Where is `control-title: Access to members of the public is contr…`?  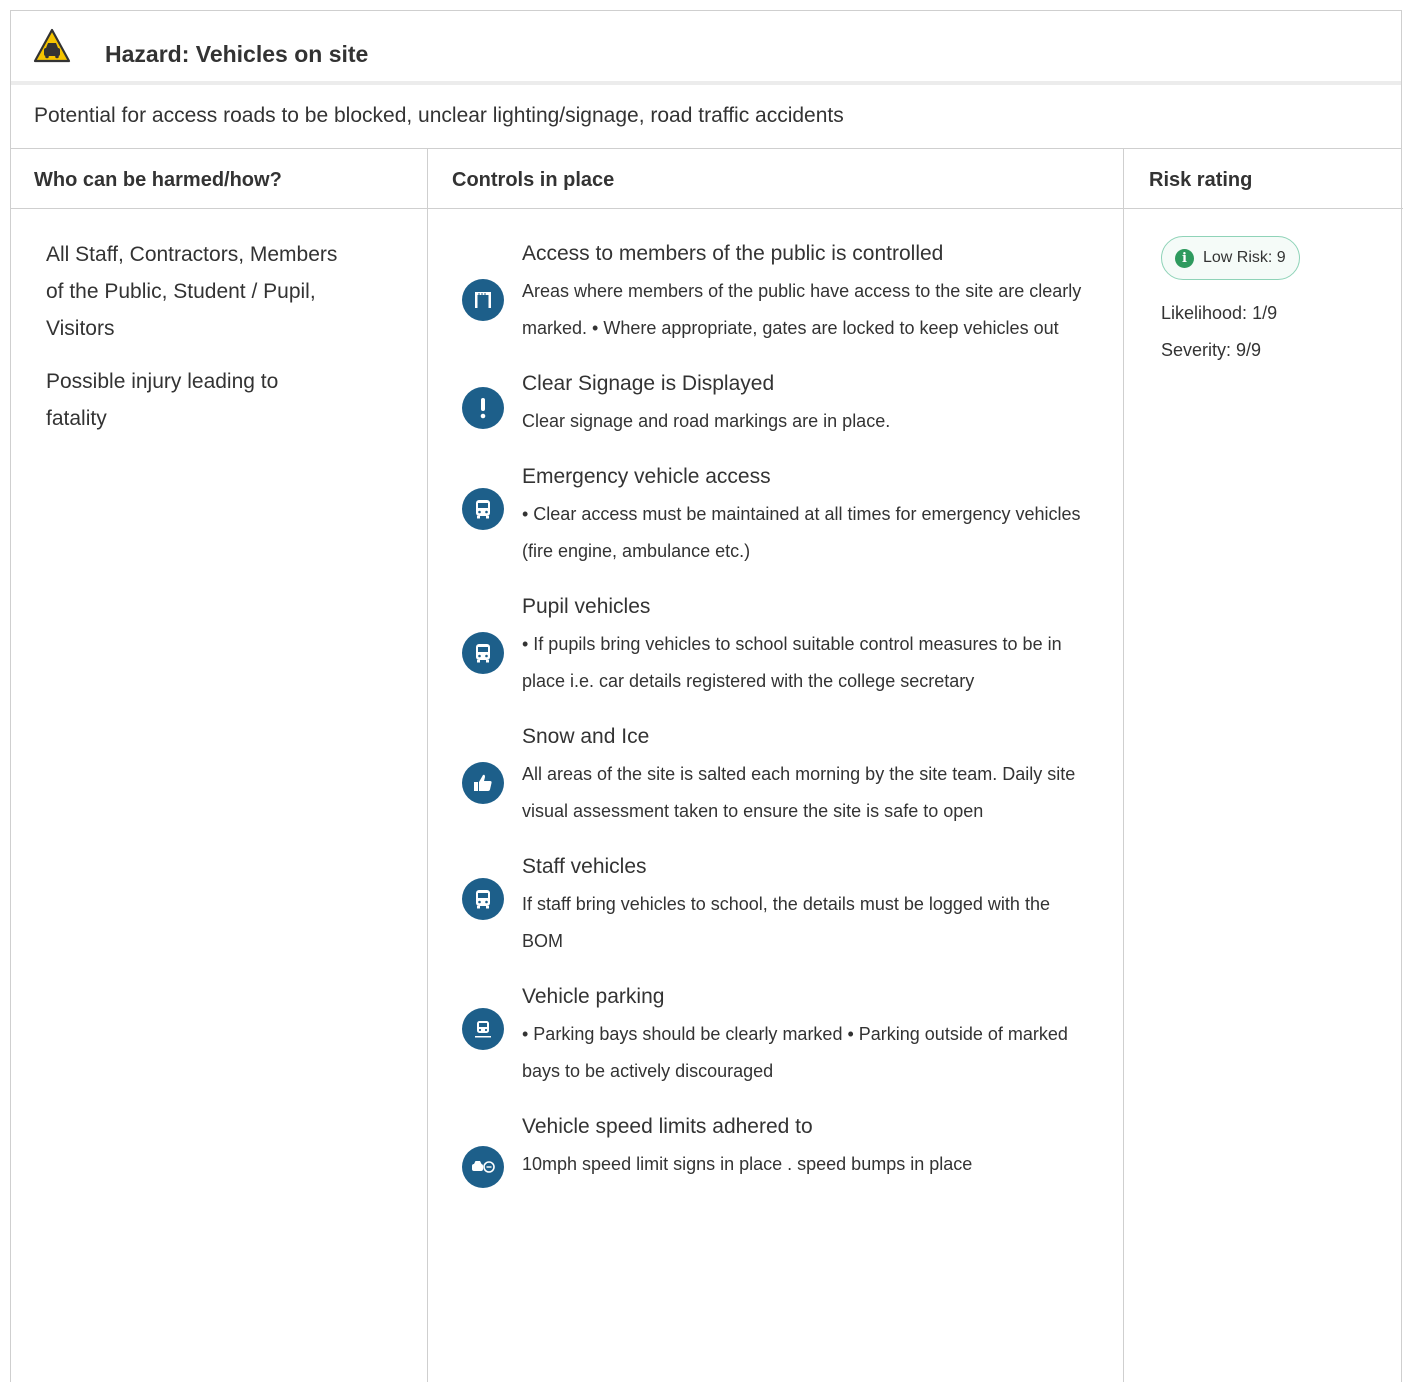 control-title: Access to members of the public is contr… is located at coordinates (733, 253).